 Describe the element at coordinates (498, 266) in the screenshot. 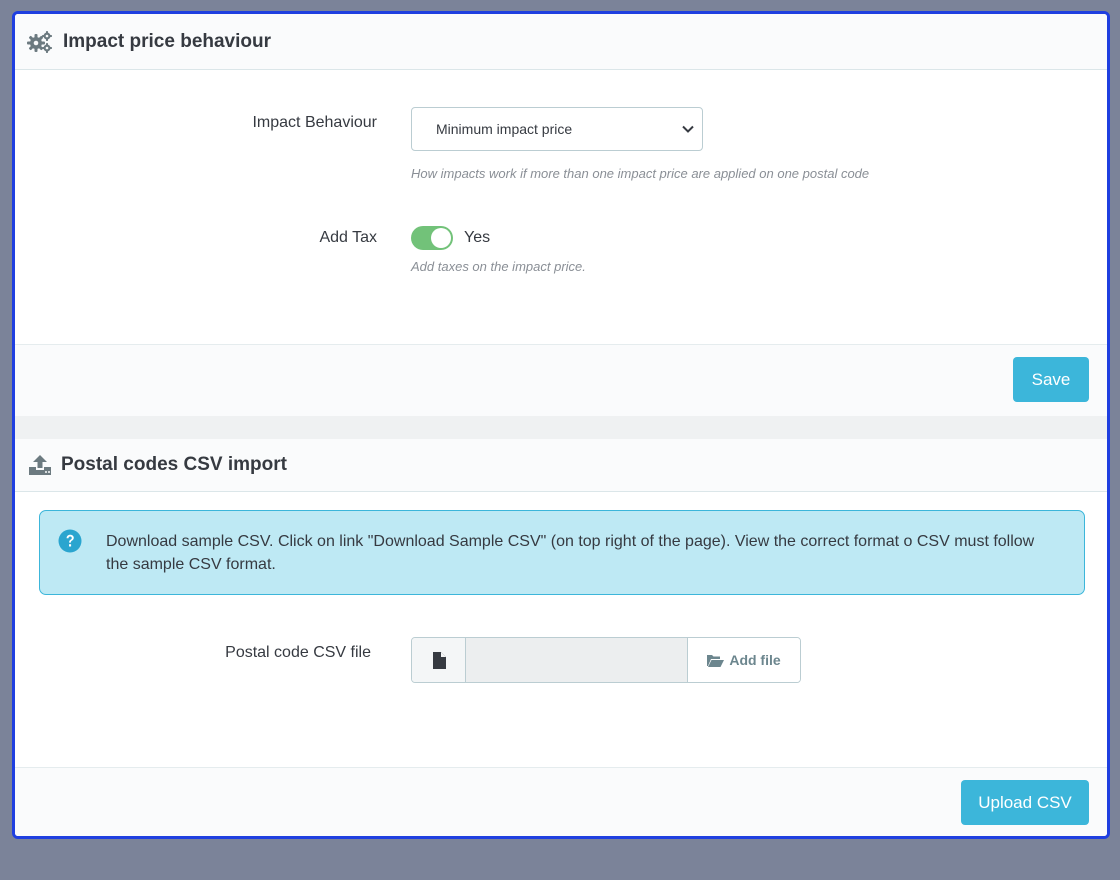

I see `add-tax-help: Add taxes on the impact price.` at that location.